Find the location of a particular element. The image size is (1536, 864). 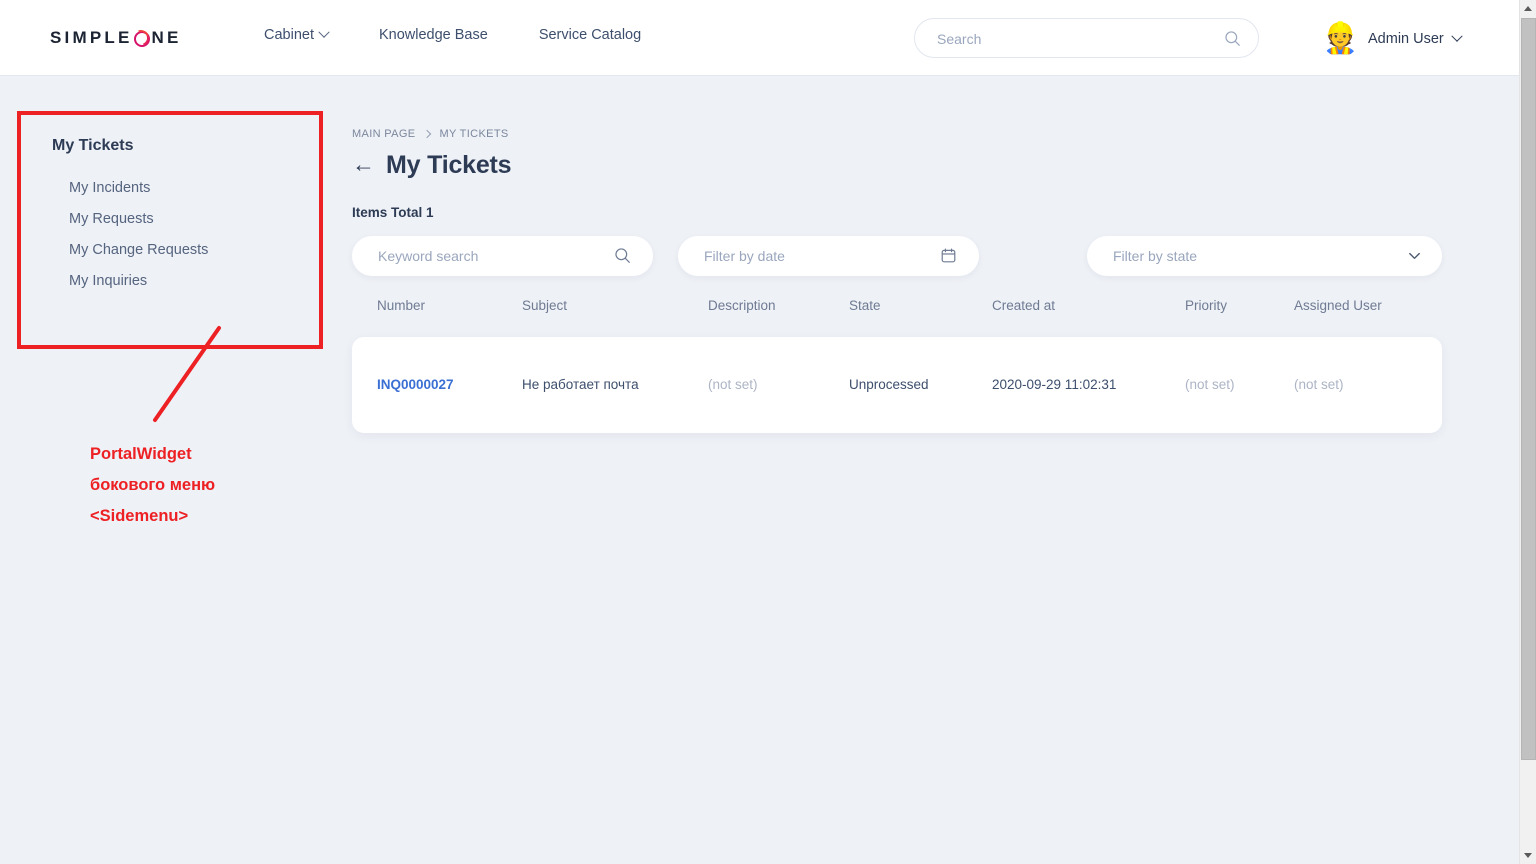

vertical-scrollbar is located at coordinates (1527, 432).